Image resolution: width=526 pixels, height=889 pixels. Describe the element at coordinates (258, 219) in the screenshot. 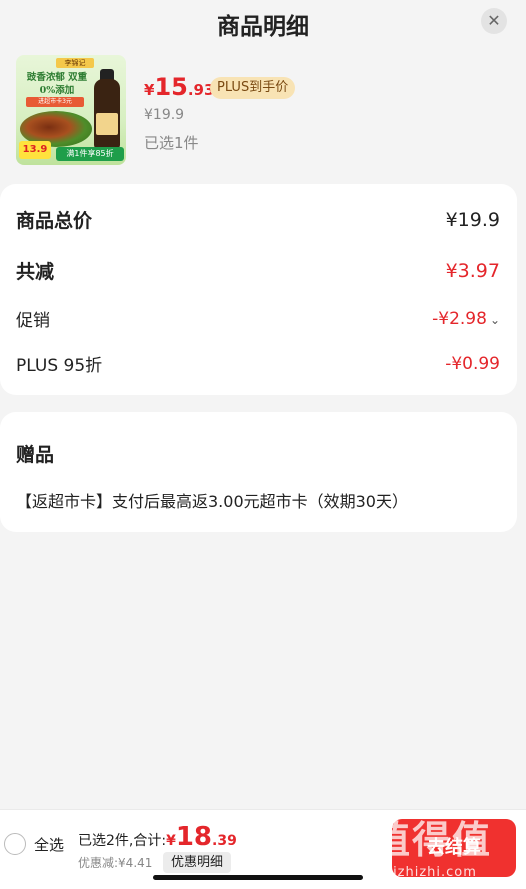

I see `total-row: 商品总价 ¥19.9` at that location.